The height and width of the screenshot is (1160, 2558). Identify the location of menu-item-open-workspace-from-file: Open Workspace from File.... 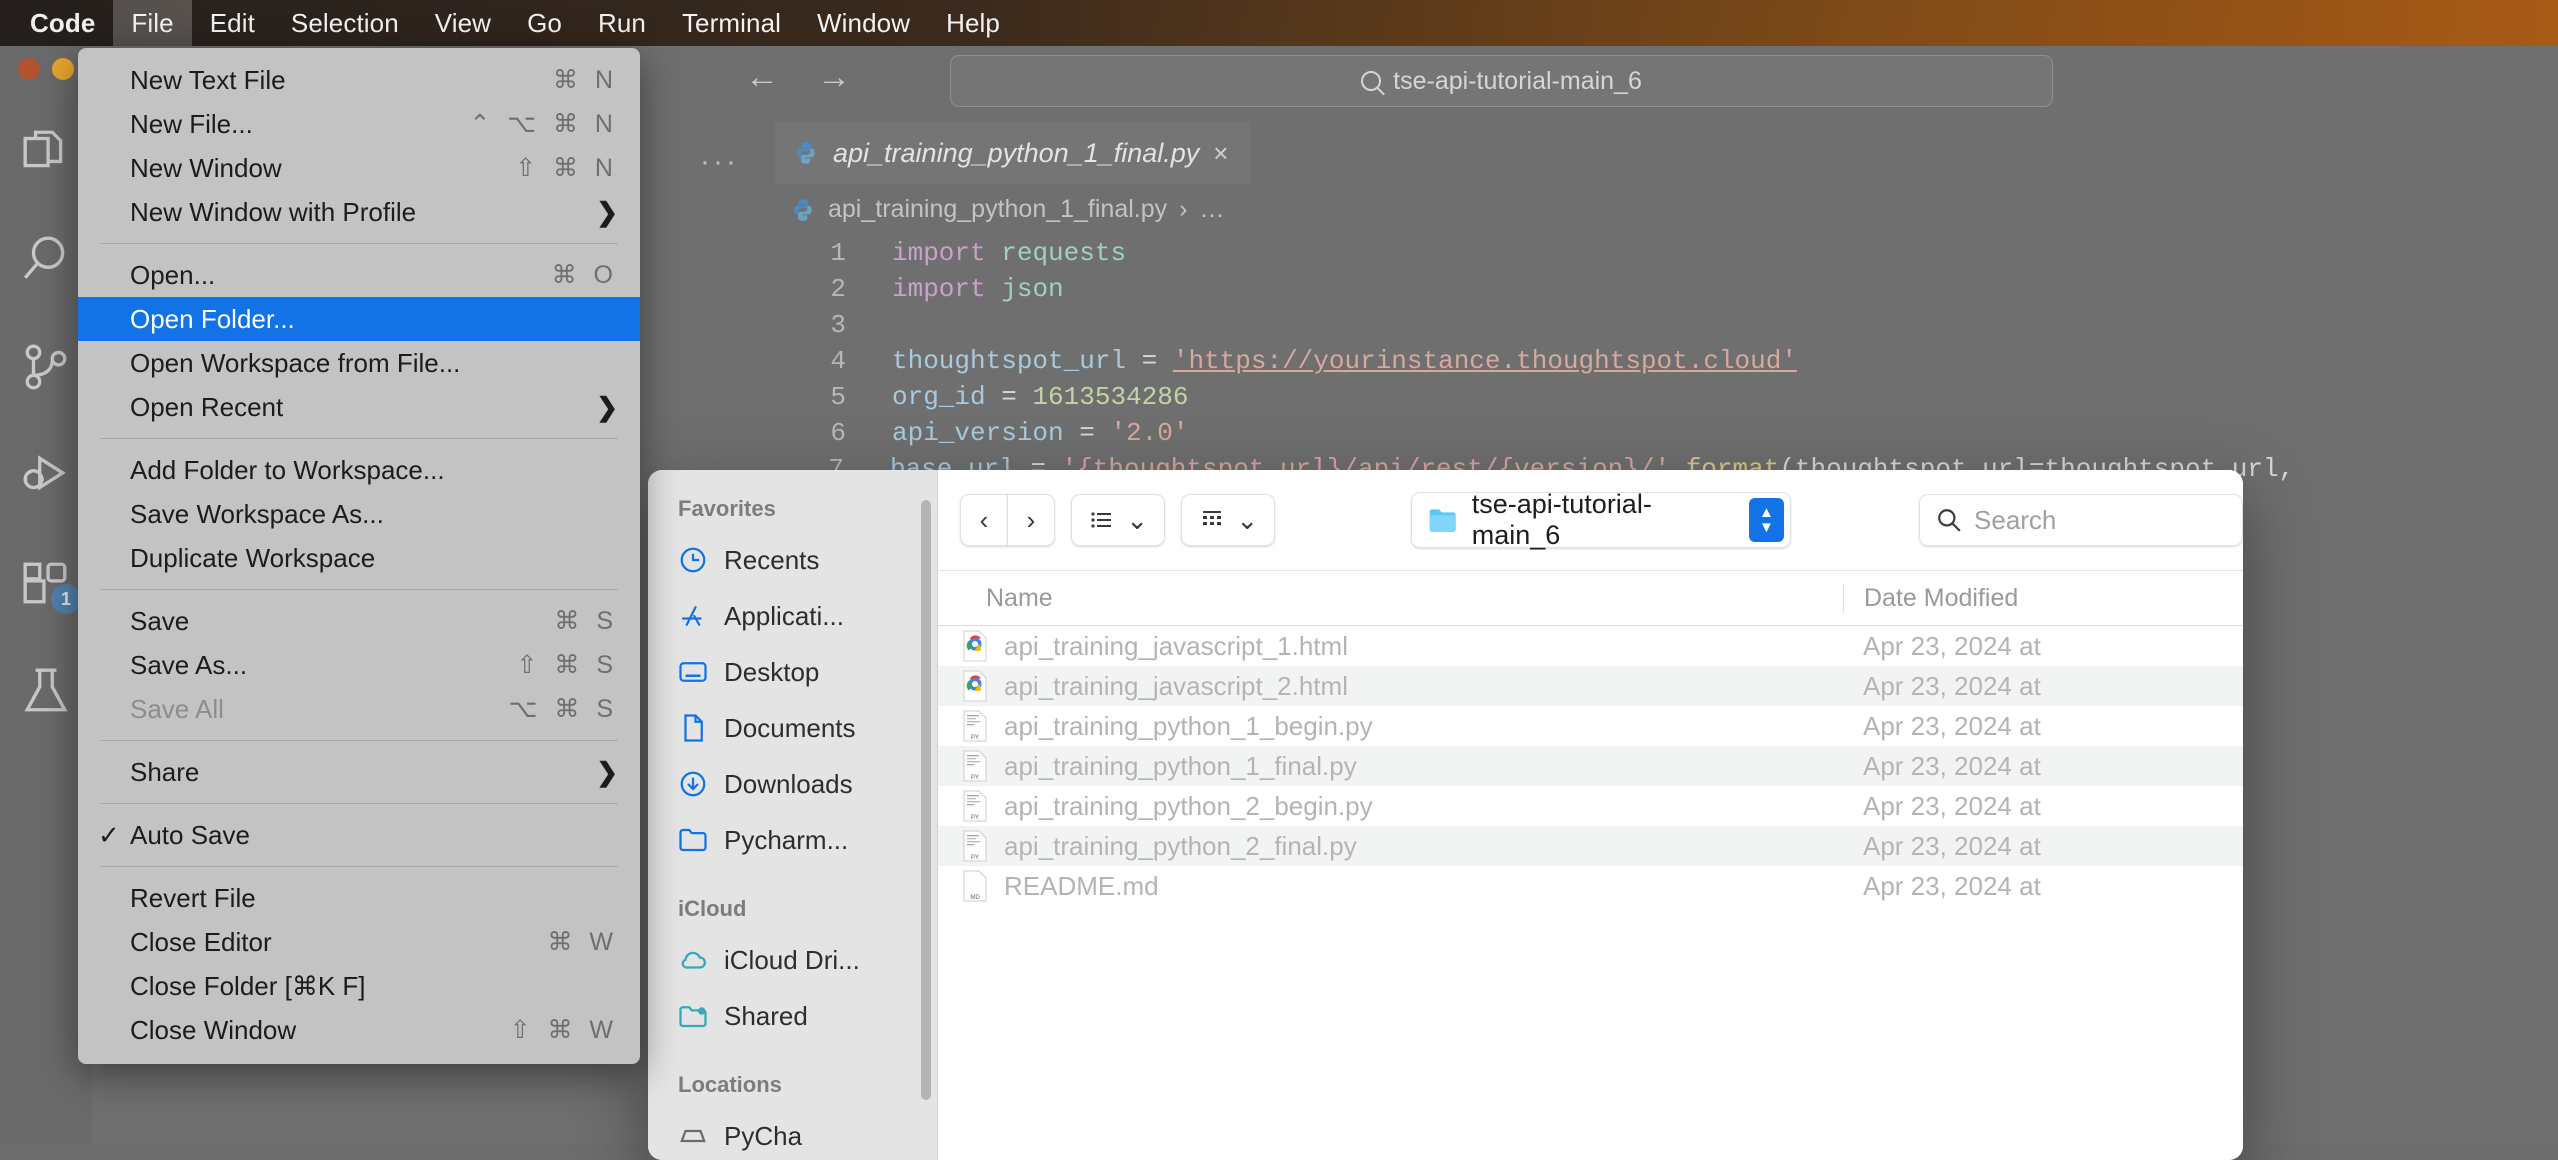
(359, 363).